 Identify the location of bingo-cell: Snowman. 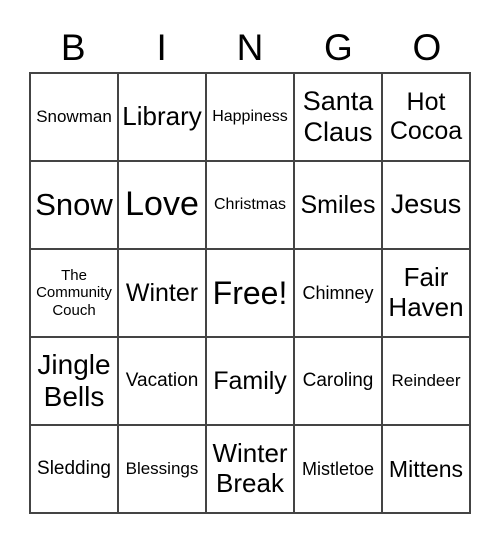
(74, 117).